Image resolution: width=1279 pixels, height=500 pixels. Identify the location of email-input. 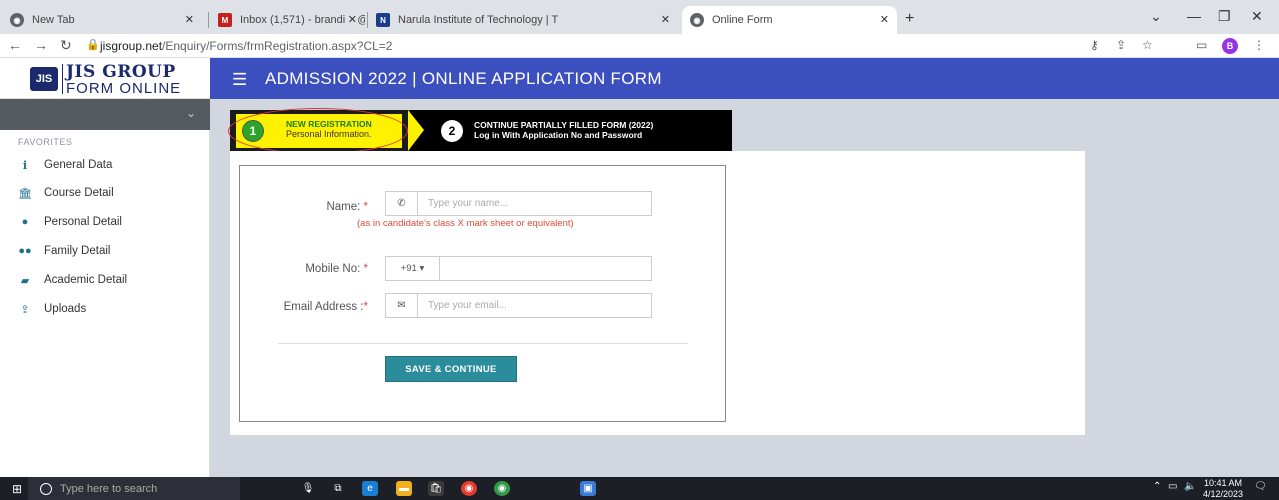
(534, 305).